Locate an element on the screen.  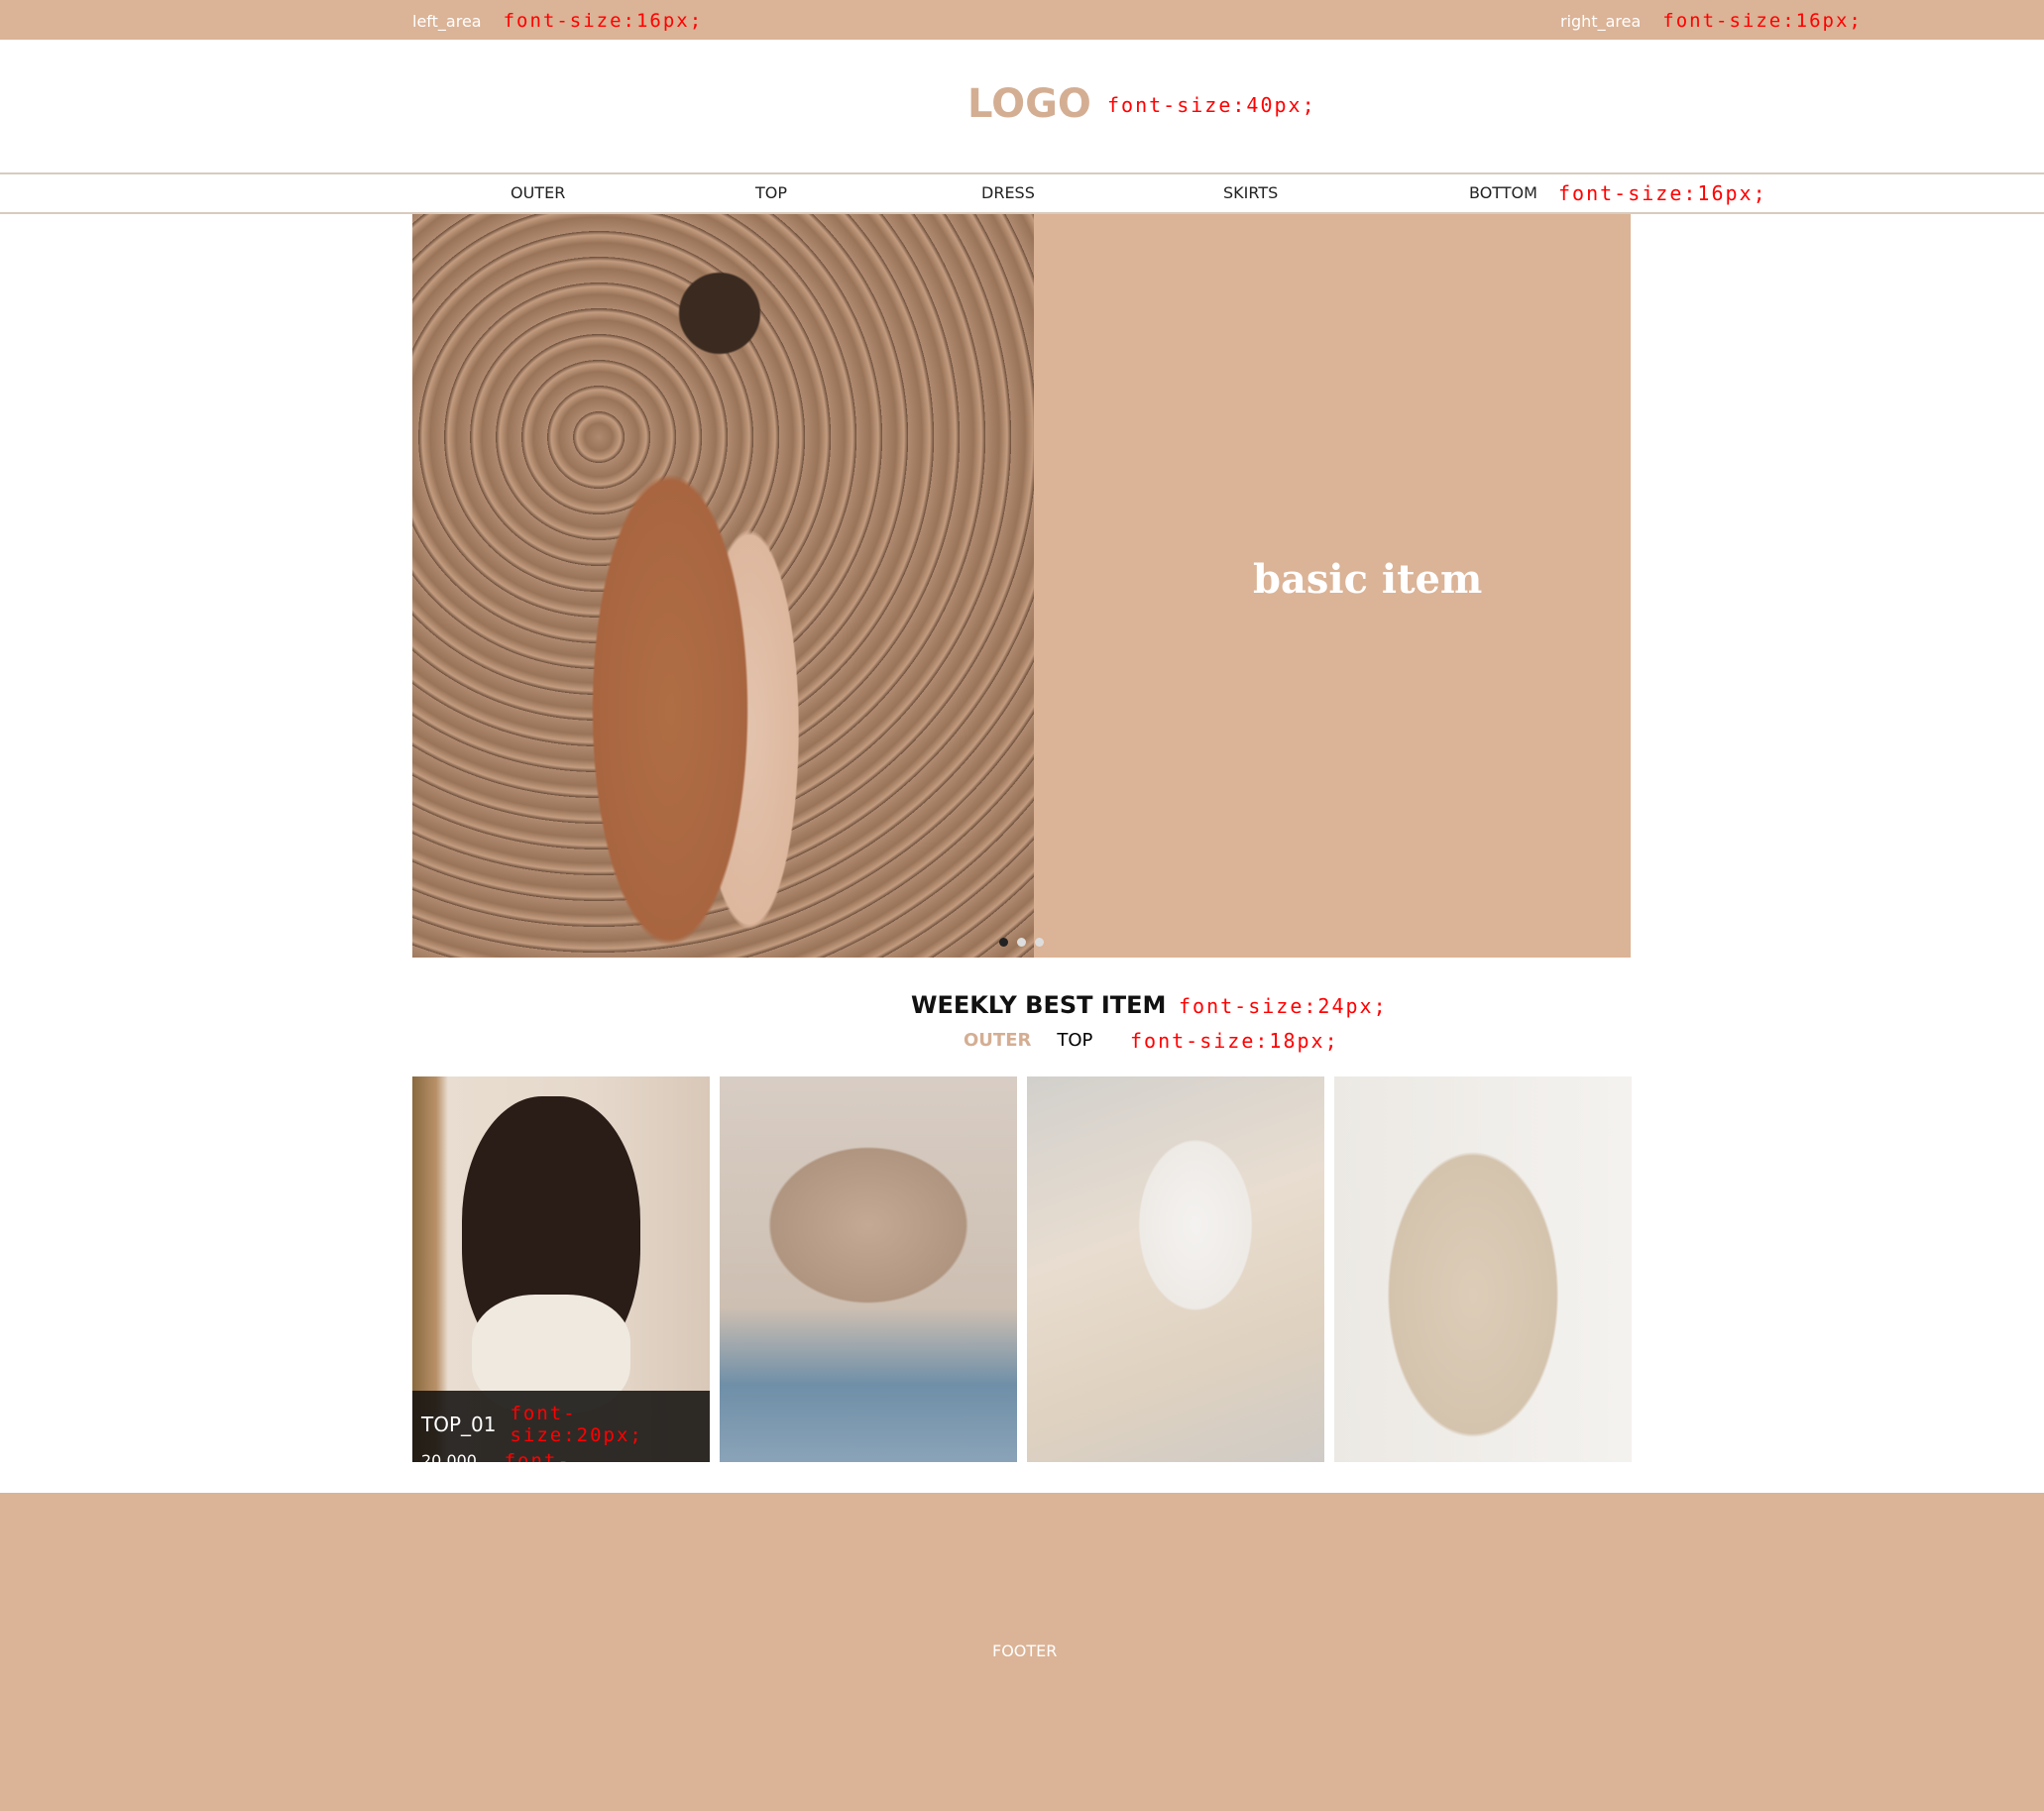
category-tabs: OUTER TOP is located at coordinates (1028, 1040).